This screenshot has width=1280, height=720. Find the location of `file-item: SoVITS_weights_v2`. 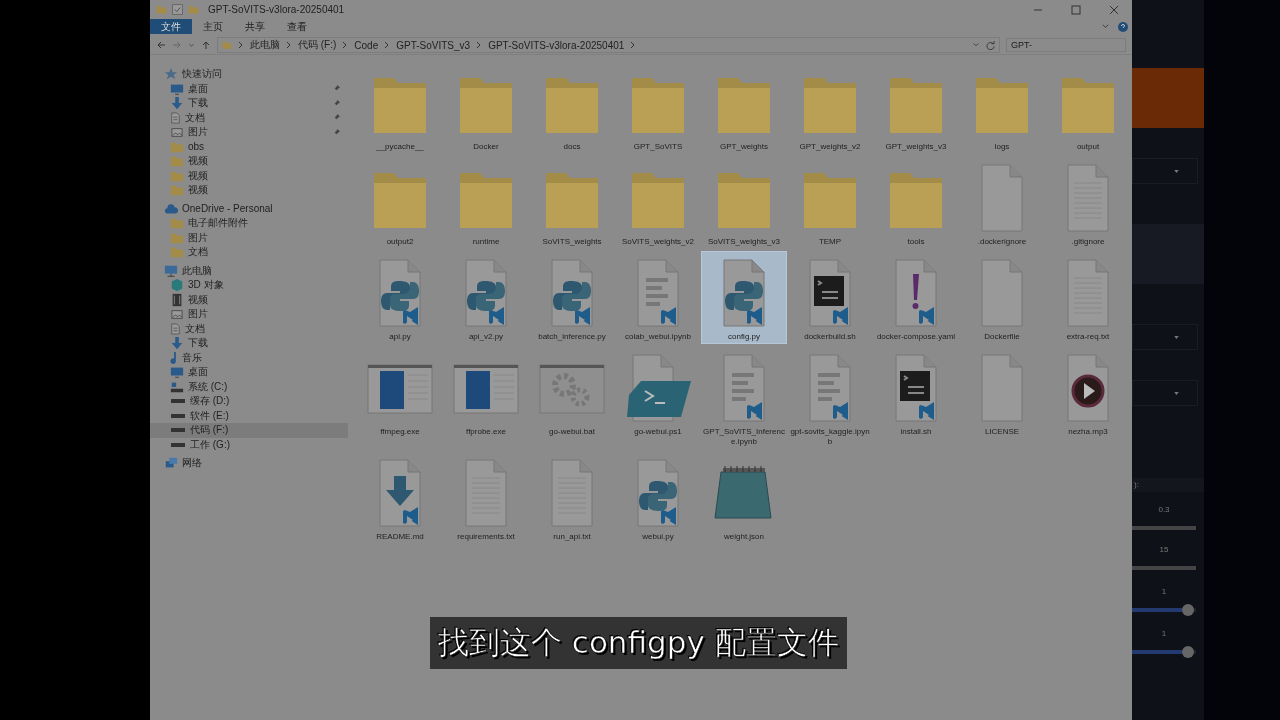

file-item: SoVITS_weights_v2 is located at coordinates (658, 202).